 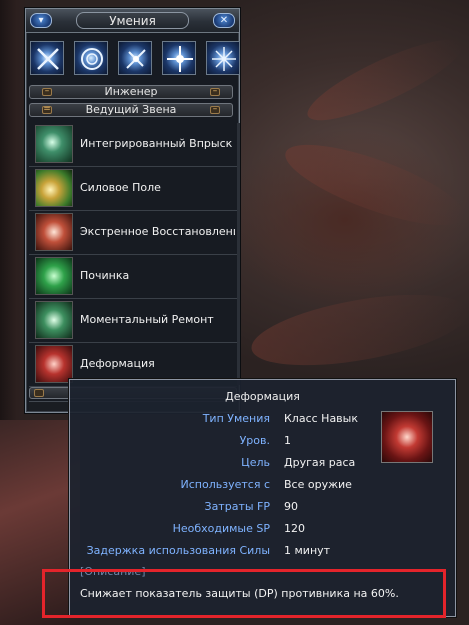 I want to click on tooltip-label-required-sp: Необходимые SP, so click(x=221, y=528).